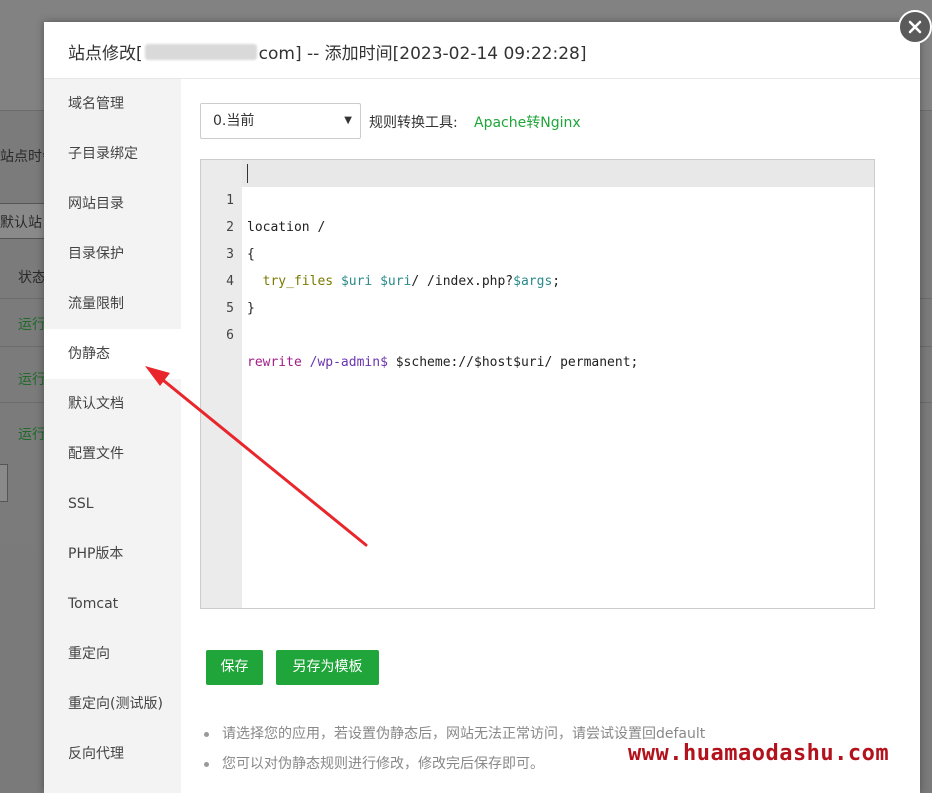 This screenshot has height=793, width=932. I want to click on tip-text: 您可以对伪静态规则进行修改，修改完后保存即可。, so click(383, 764).